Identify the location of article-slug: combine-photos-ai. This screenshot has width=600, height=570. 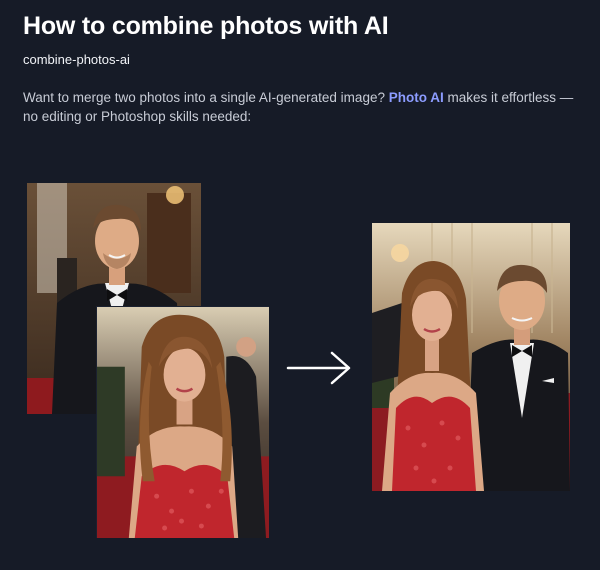
(76, 59).